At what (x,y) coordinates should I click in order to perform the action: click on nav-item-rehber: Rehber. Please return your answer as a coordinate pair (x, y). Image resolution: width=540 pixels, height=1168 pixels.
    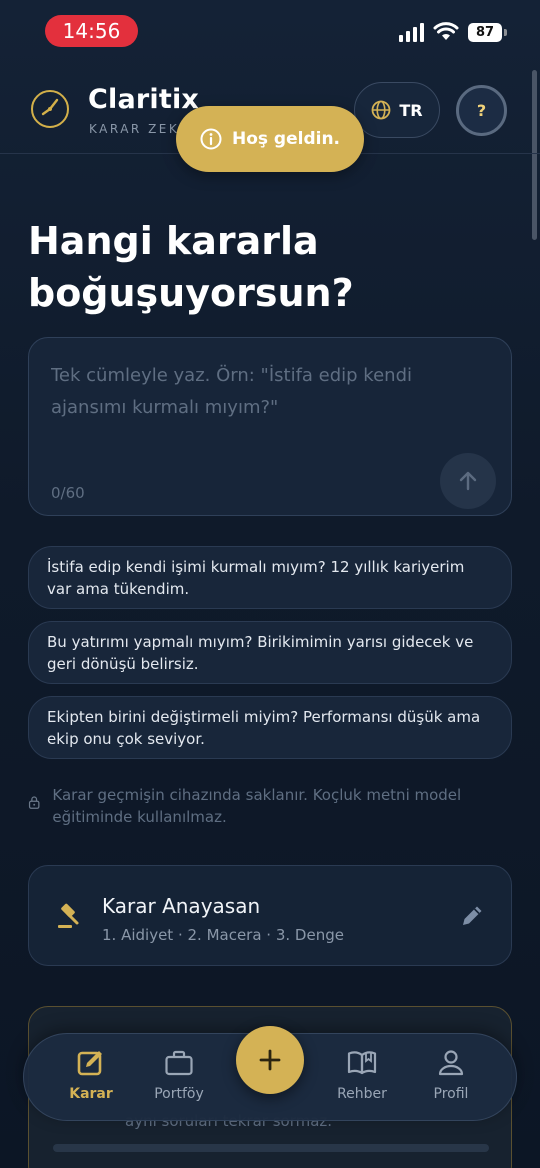
    Looking at the image, I should click on (362, 1081).